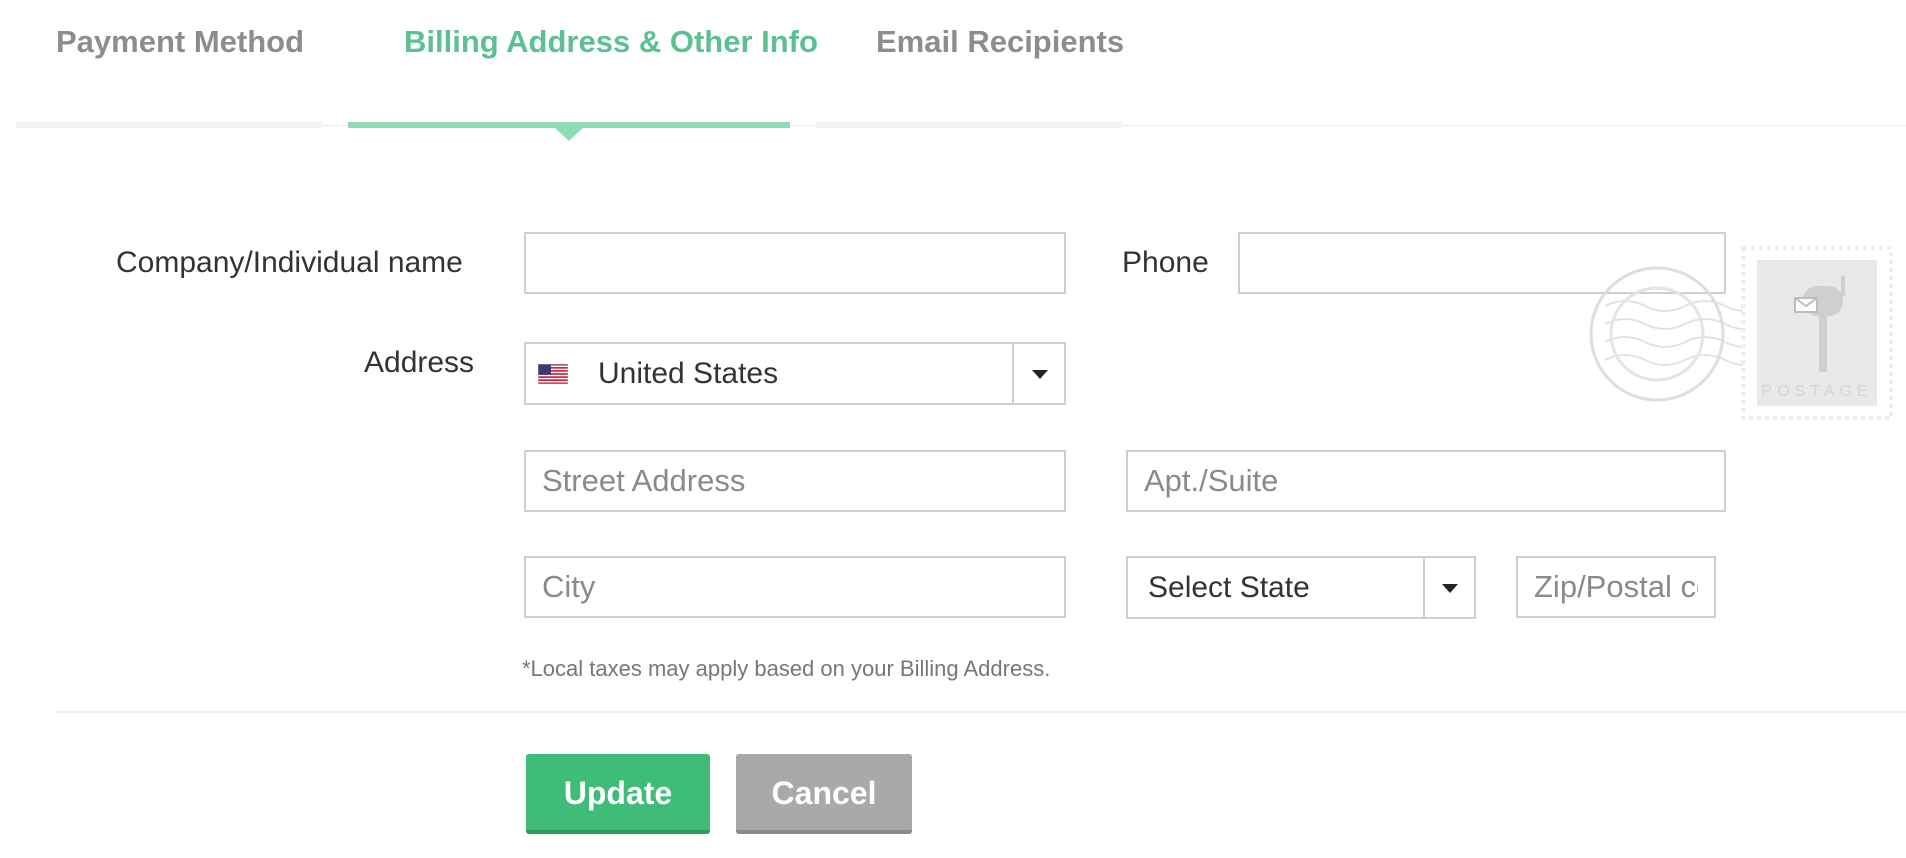 The image size is (1906, 858). I want to click on active-tab-indicator, so click(569, 134).